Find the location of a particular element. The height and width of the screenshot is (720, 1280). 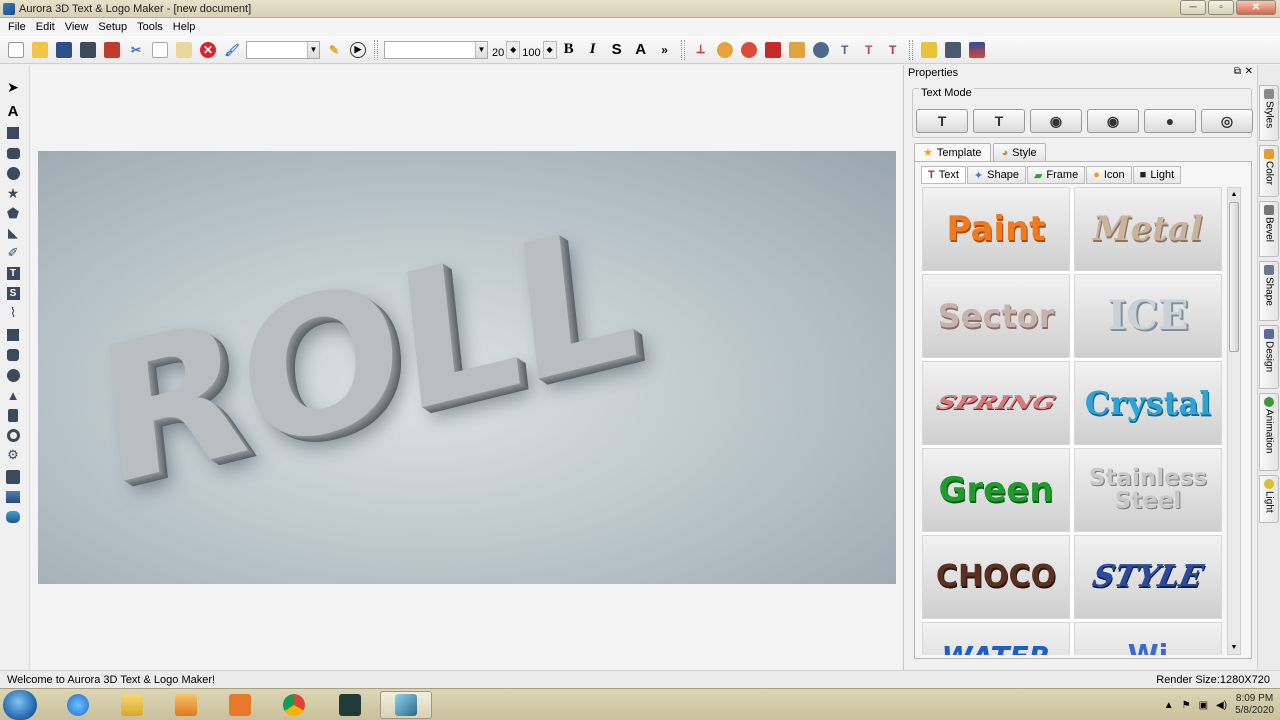

tab-template: ★ Template is located at coordinates (952, 152).